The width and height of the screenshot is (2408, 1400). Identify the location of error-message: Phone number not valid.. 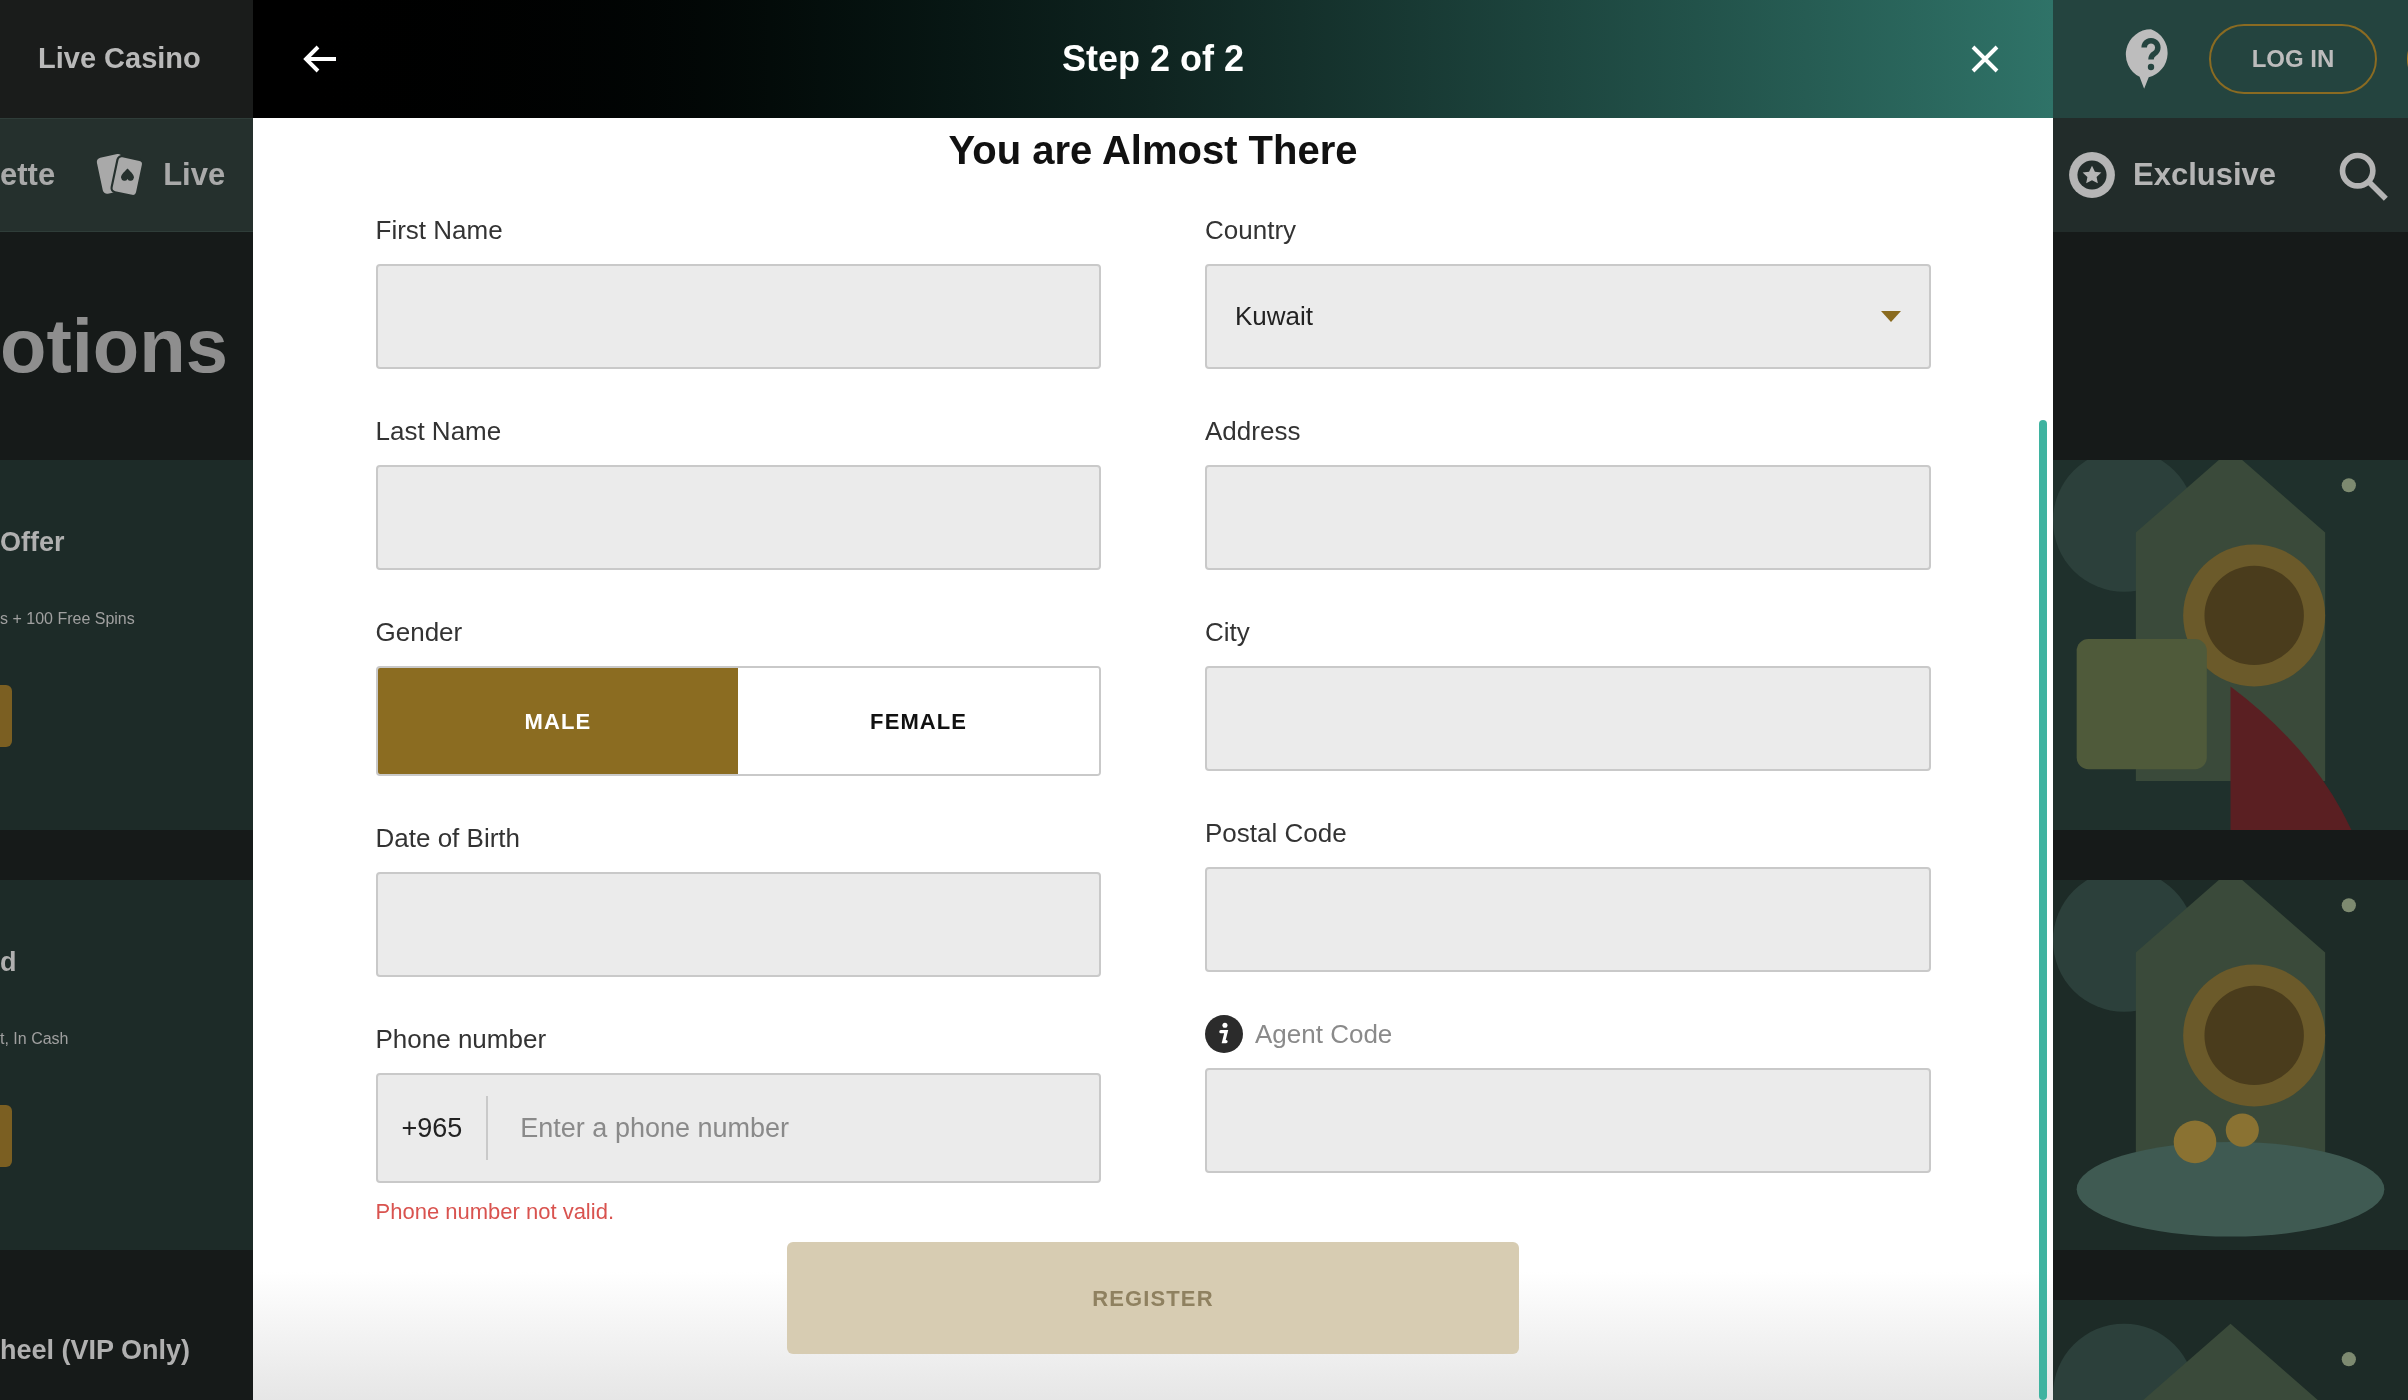
(495, 1212).